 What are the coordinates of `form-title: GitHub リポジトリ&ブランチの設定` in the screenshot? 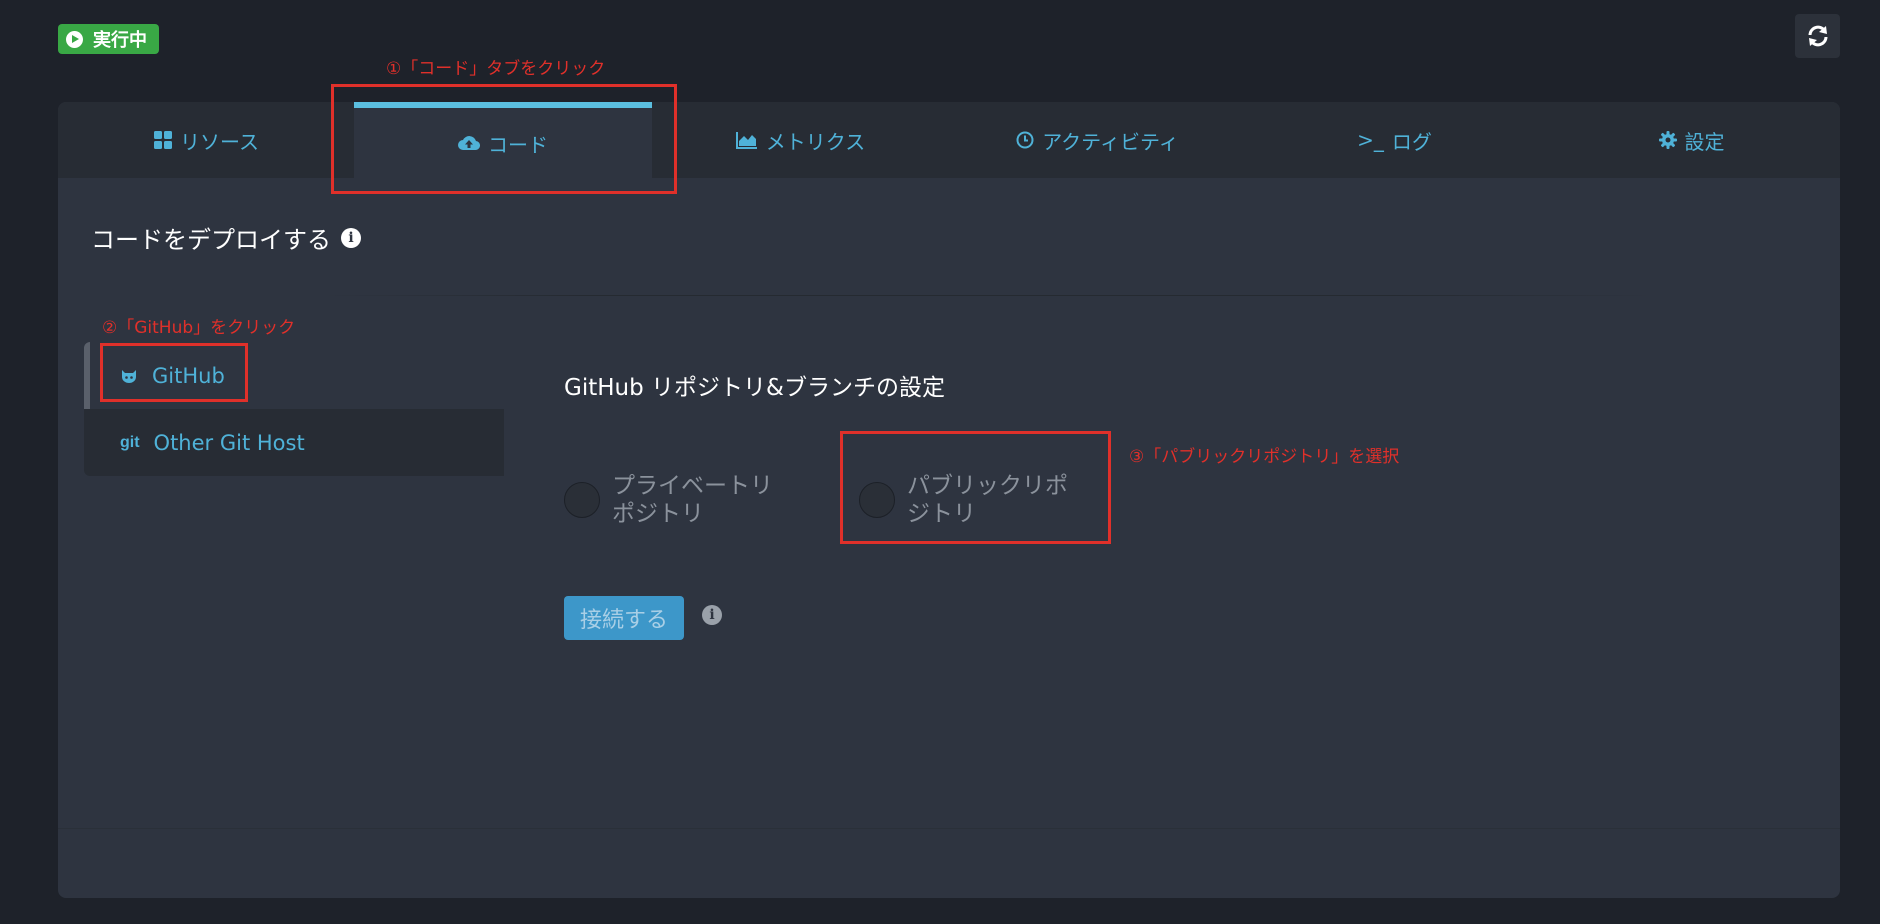 It's located at (754, 388).